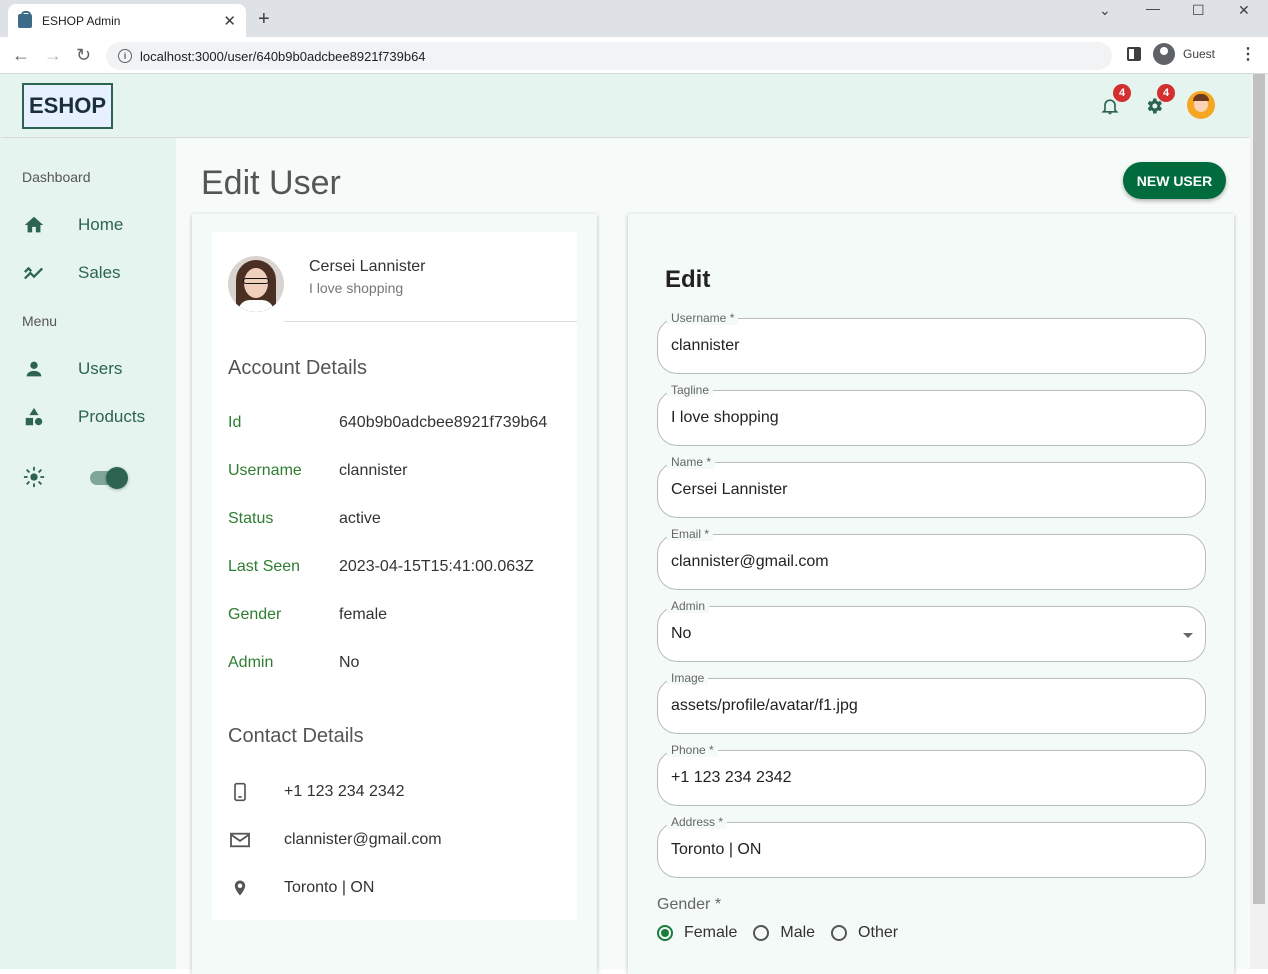  Describe the element at coordinates (1122, 93) in the screenshot. I see `notifications-badge: 4` at that location.